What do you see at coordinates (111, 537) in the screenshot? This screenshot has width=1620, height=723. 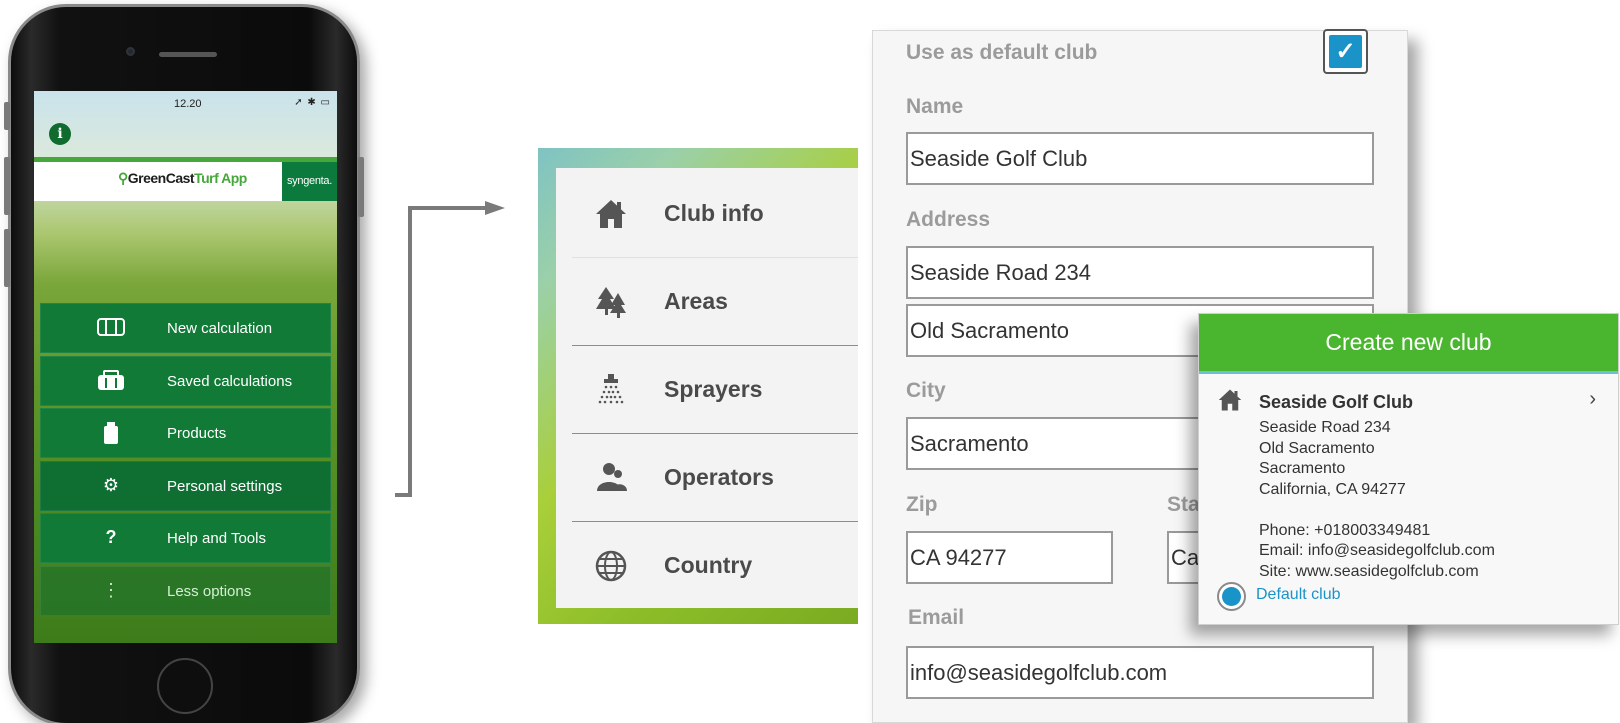 I see `question-icon: ?` at bounding box center [111, 537].